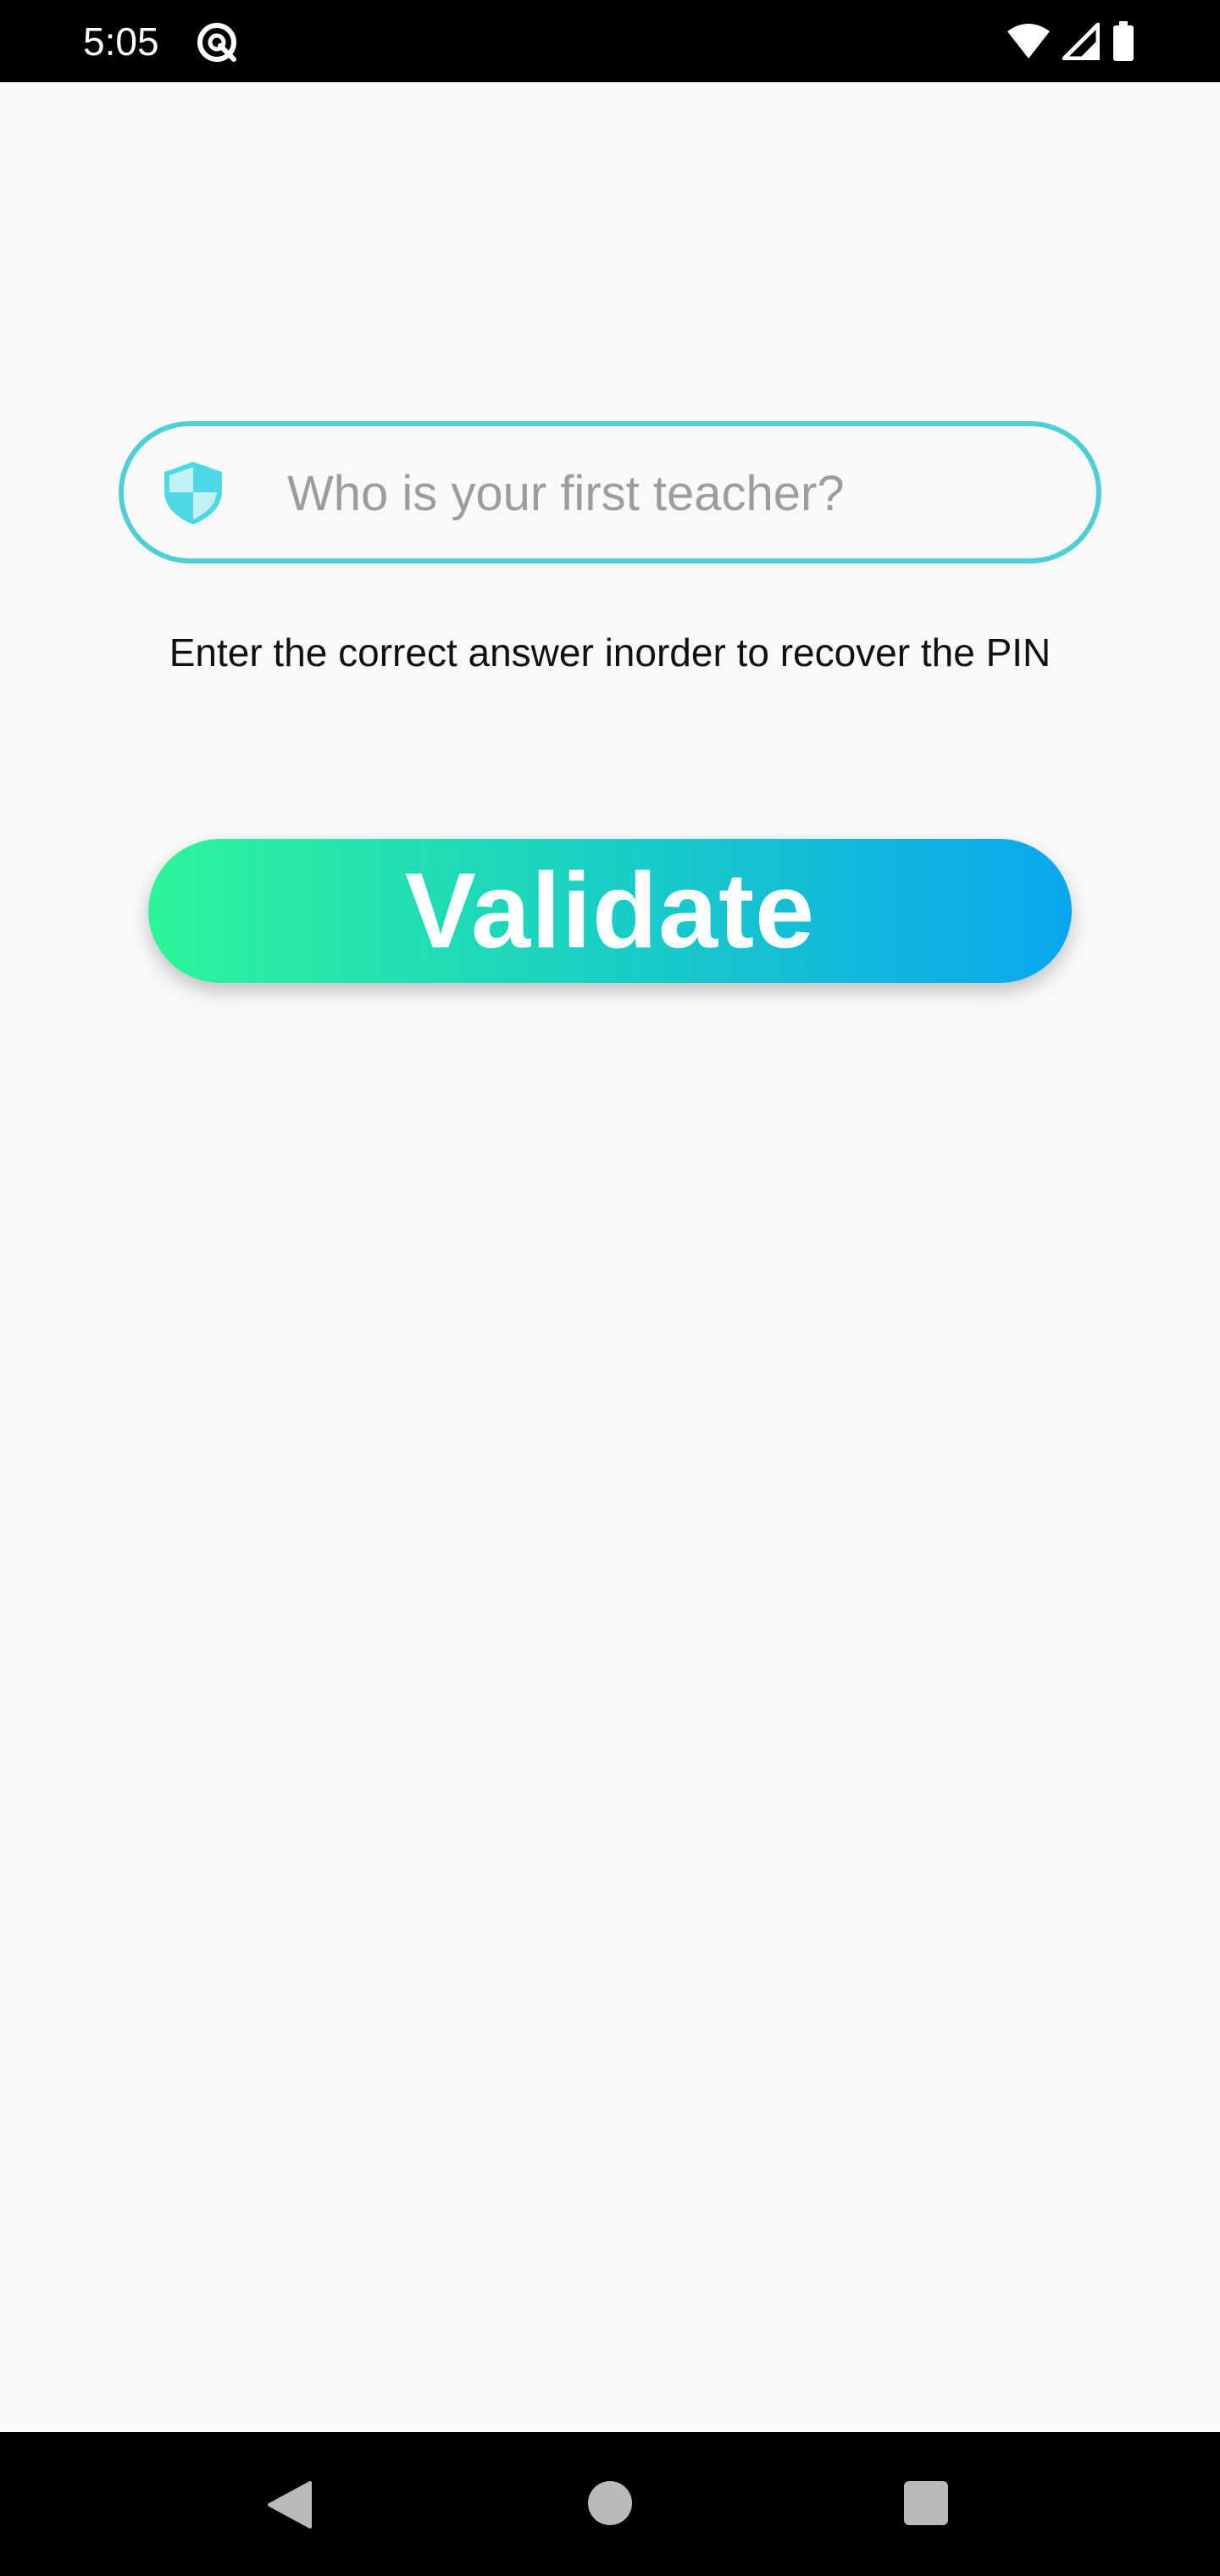 This screenshot has height=2576, width=1220. Describe the element at coordinates (193, 493) in the screenshot. I see `shield-icon` at that location.